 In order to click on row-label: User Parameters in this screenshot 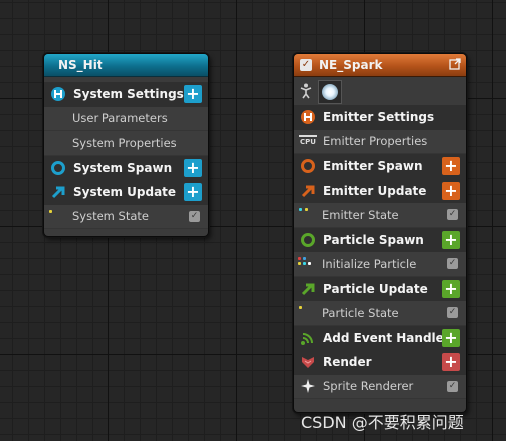, I will do `click(120, 118)`.